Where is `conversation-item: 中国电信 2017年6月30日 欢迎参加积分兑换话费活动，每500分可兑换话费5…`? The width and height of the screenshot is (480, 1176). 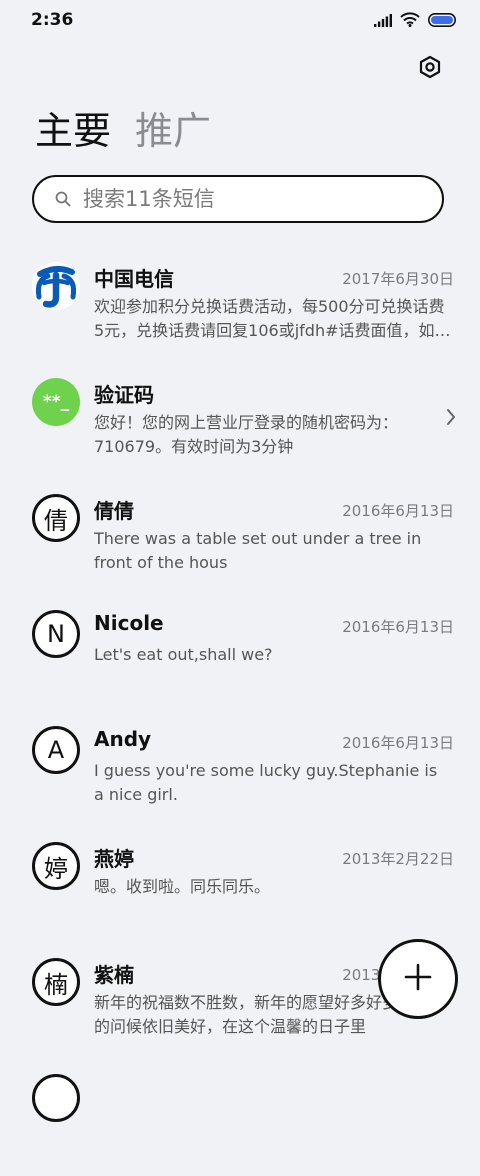 conversation-item: 中国电信 2017年6月30日 欢迎参加积分兑换话费活动，每500分可兑换话费5… is located at coordinates (240, 306).